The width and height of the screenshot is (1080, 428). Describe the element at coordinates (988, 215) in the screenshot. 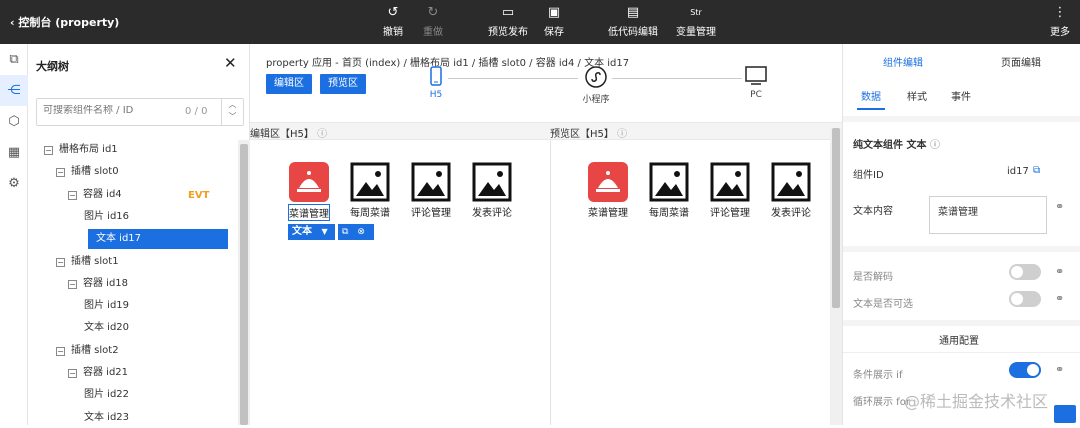

I see `text-content-input: 菜谱管理` at that location.